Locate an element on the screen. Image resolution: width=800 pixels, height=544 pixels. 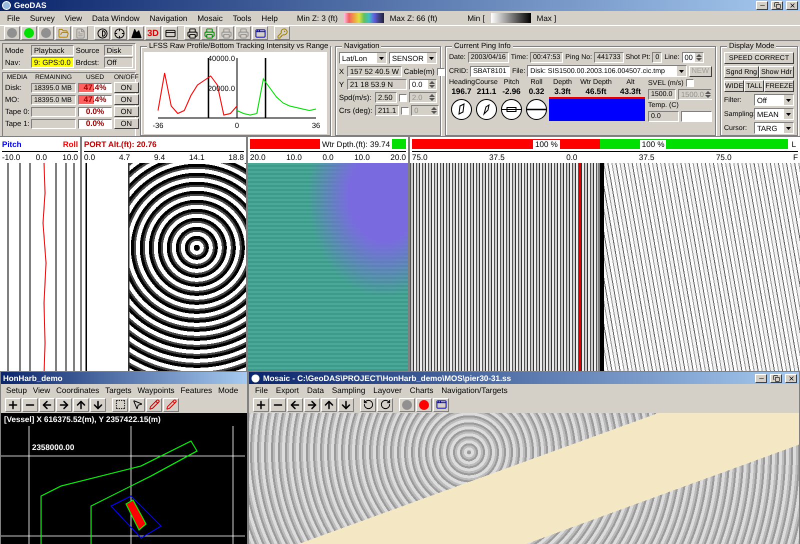
pitch-label: Pitch is located at coordinates (12, 144).